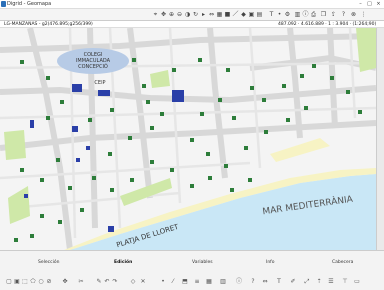 The width and height of the screenshot is (384, 290). Describe the element at coordinates (235, 14) in the screenshot. I see `line-icon: ／` at that location.